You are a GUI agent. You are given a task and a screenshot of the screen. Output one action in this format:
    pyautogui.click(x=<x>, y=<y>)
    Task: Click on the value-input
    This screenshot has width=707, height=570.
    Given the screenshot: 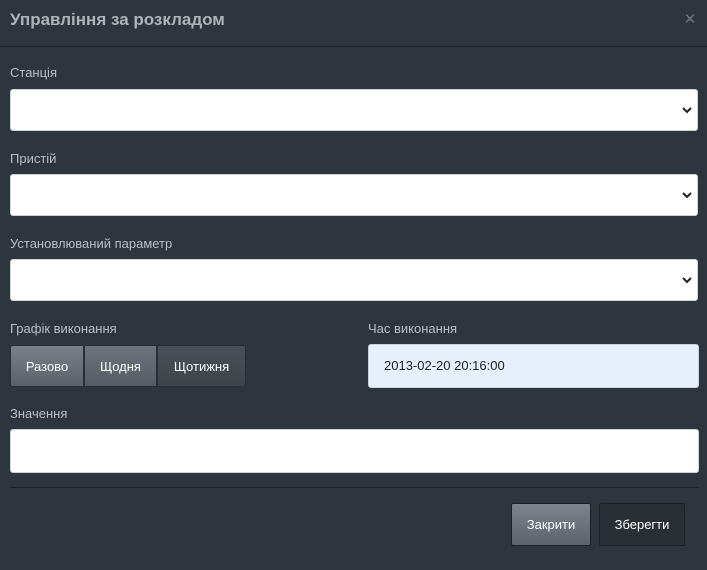 What is the action you would take?
    pyautogui.click(x=354, y=451)
    